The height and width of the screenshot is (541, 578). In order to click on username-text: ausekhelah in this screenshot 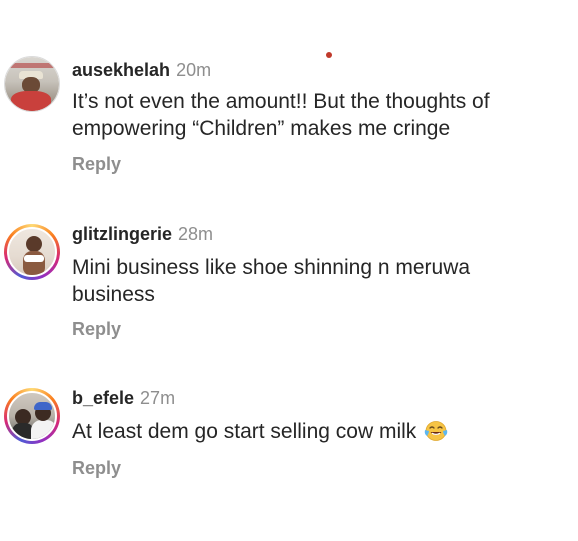, I will do `click(121, 70)`.